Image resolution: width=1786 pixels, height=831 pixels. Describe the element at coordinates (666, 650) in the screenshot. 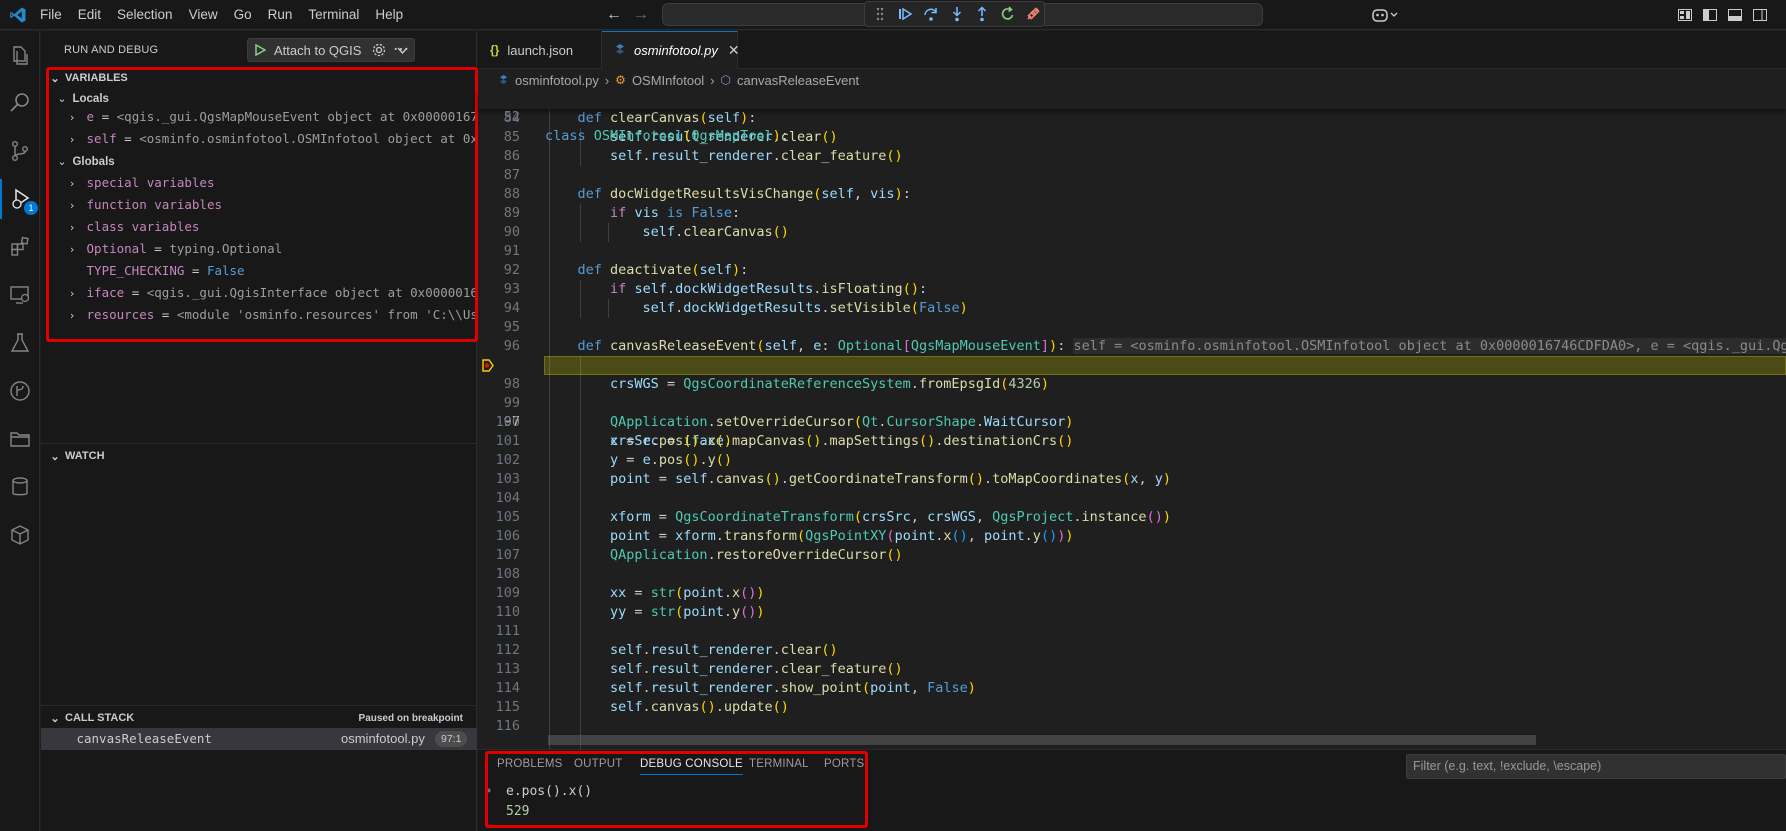

I see `code-line: 112 self.result_renderer.clear()` at that location.